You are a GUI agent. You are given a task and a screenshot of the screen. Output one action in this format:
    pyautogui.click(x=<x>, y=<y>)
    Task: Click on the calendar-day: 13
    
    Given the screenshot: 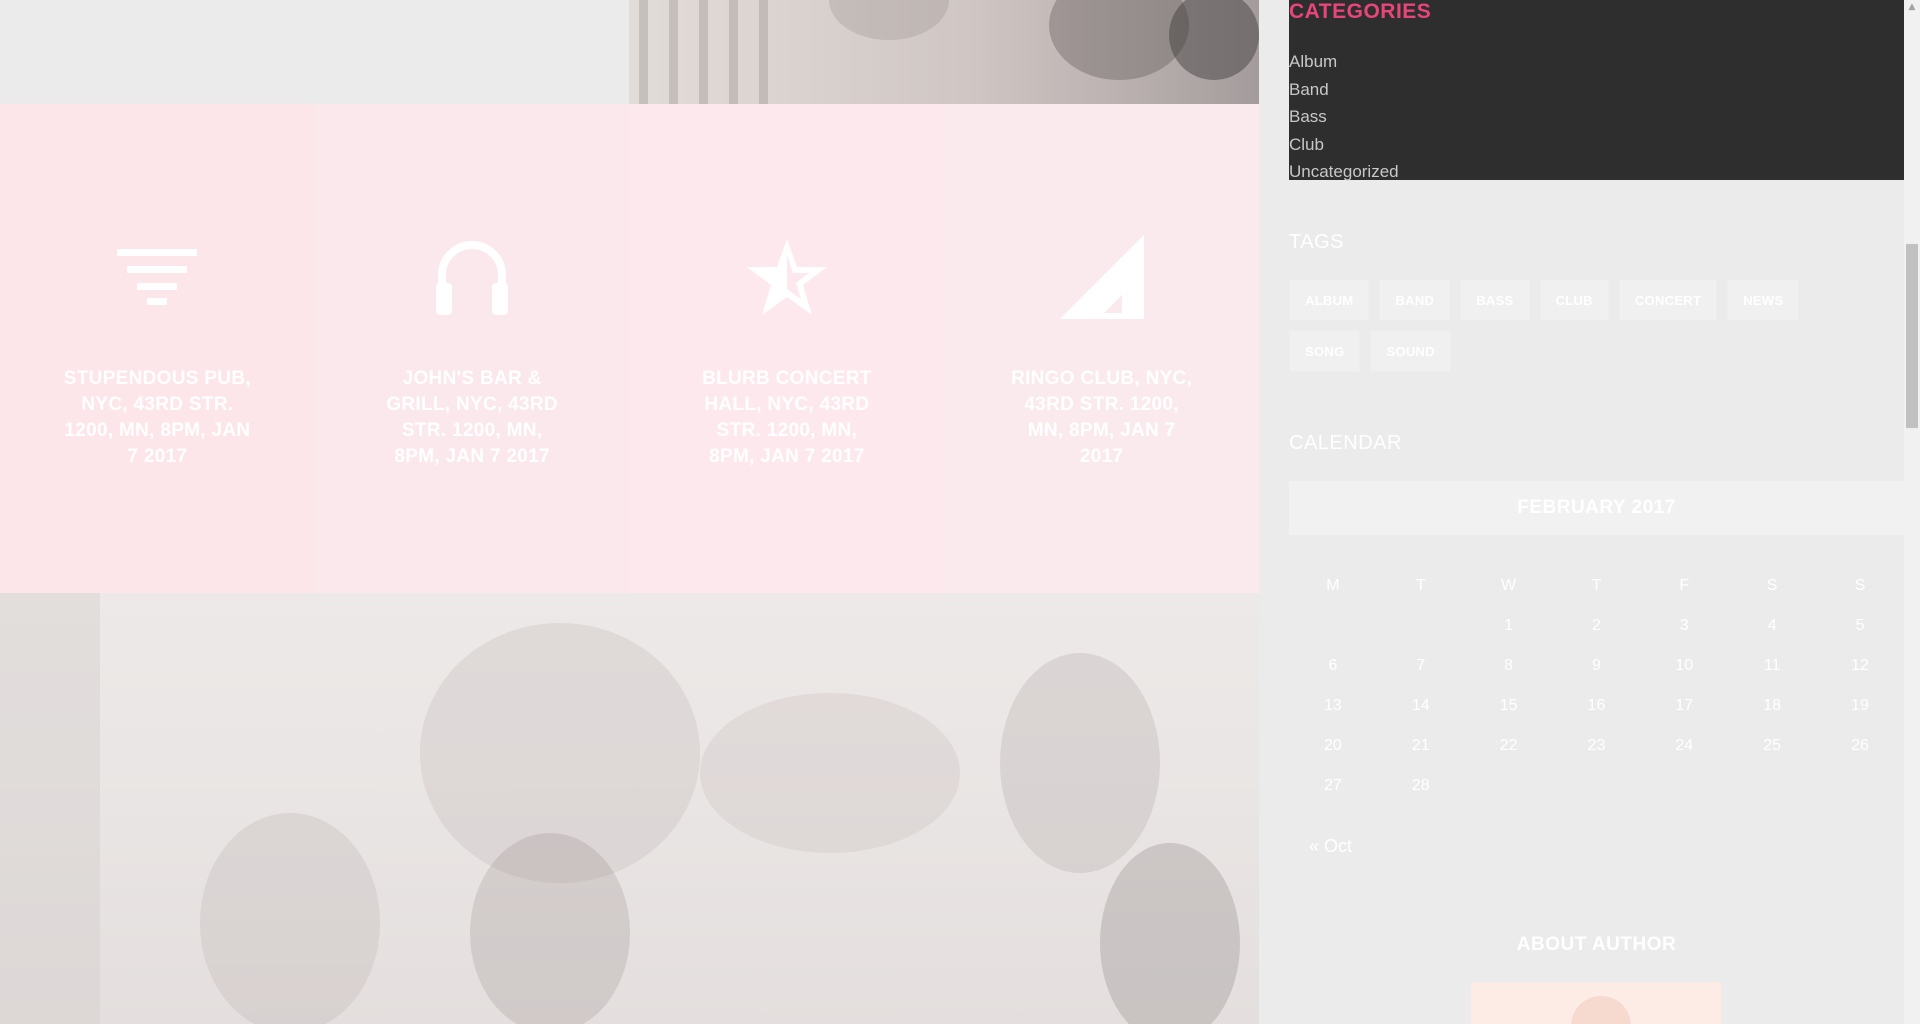 What is the action you would take?
    pyautogui.click(x=1333, y=706)
    